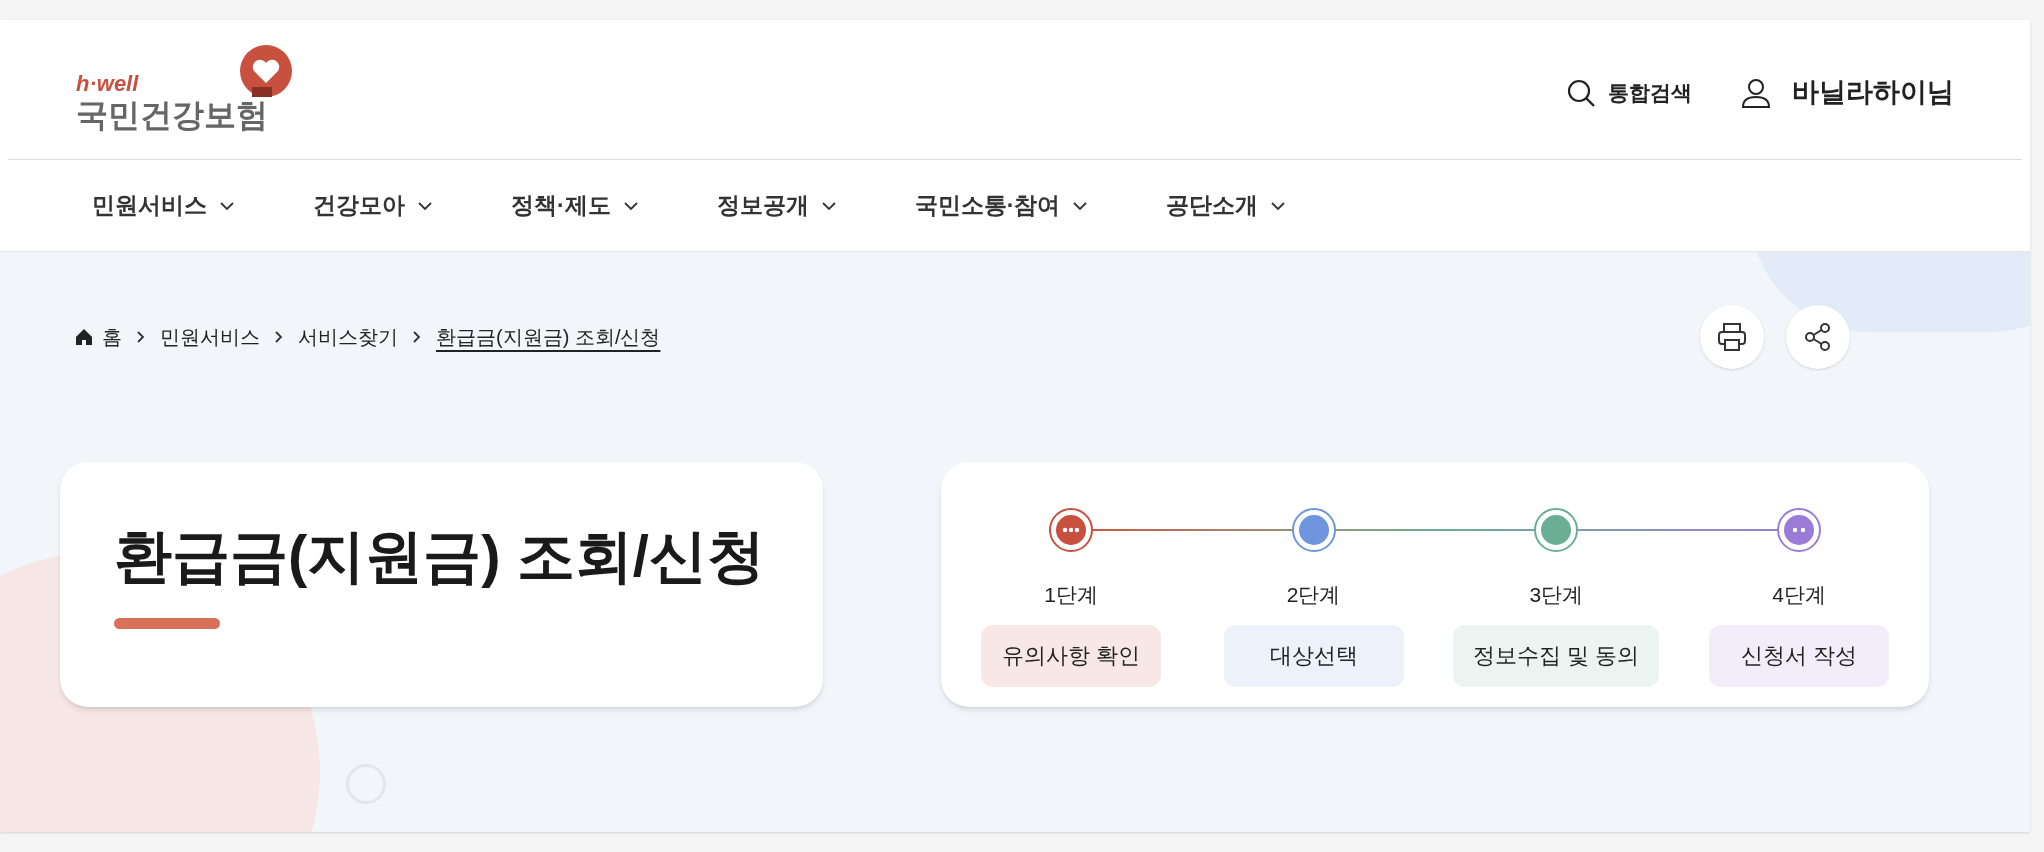  What do you see at coordinates (575, 205) in the screenshot?
I see `nav-menu-item: 정책·제도` at bounding box center [575, 205].